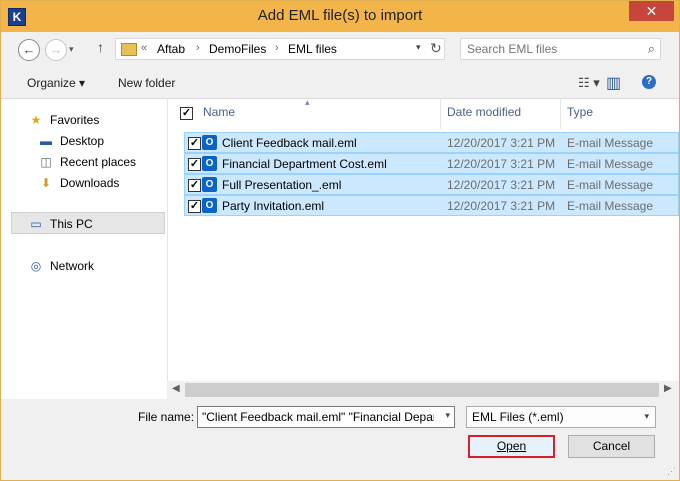 The width and height of the screenshot is (680, 481). I want to click on search-box: ⌕, so click(560, 49).